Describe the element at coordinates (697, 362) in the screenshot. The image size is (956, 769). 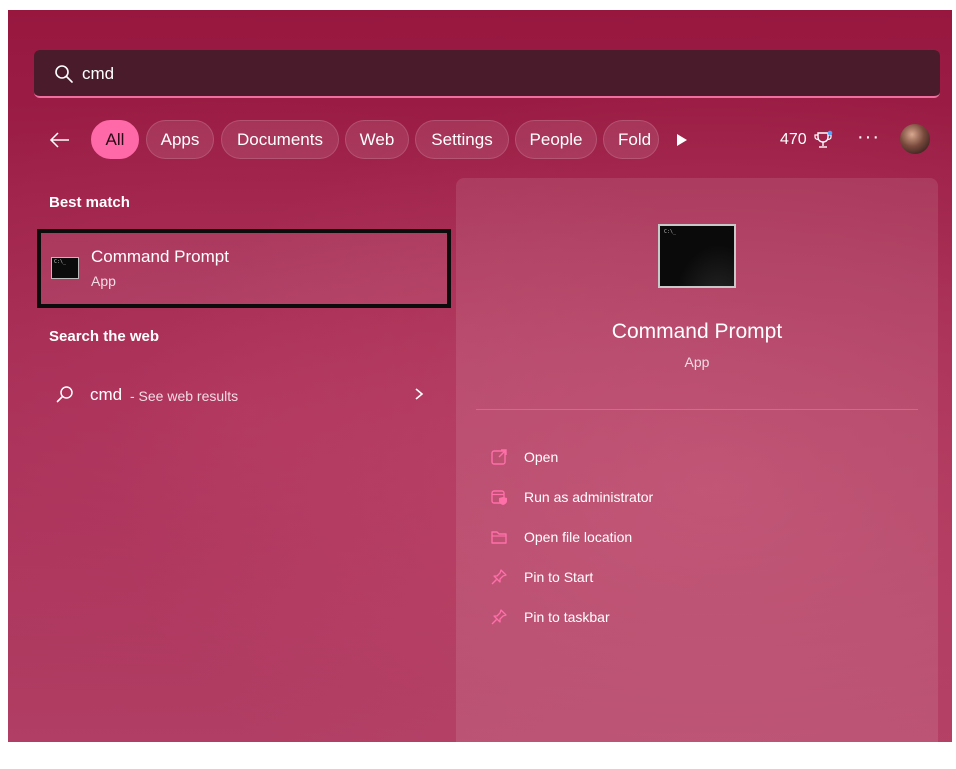
I see `preview-type: App` at that location.